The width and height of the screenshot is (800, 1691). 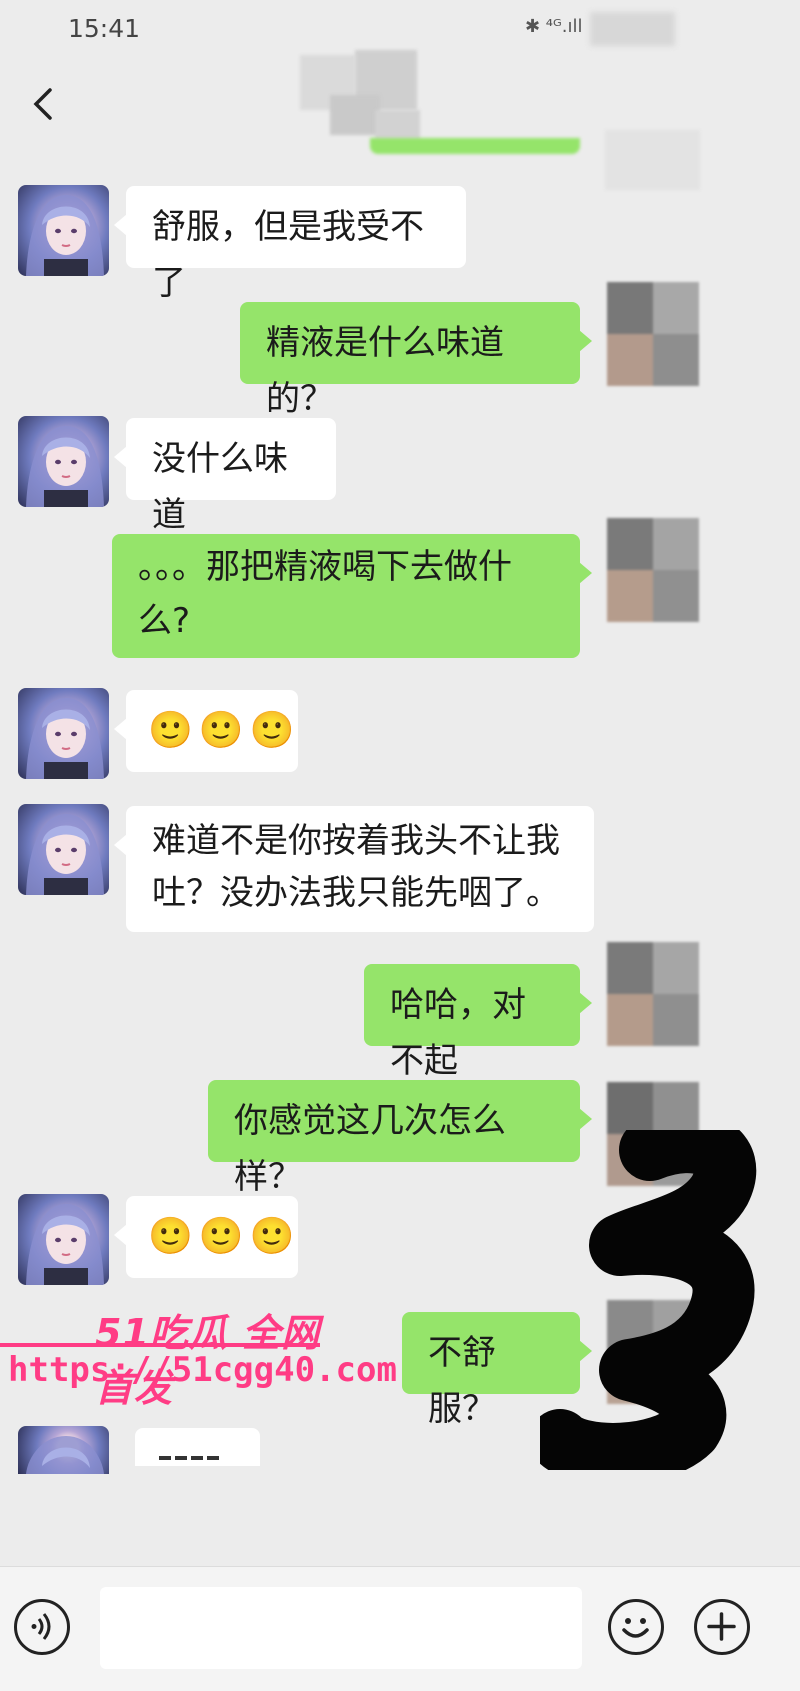 I want to click on message-bubble-incoming: 难道不是你按着我头不让我吐？没办法我只能先咽了。, so click(x=354, y=869).